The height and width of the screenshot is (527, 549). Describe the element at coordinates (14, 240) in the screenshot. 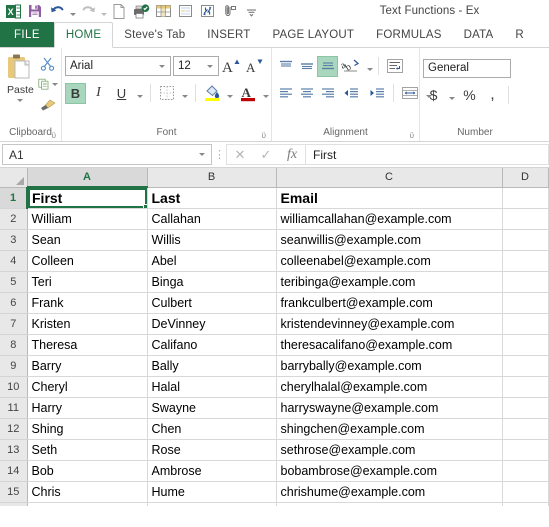

I see `row-header-3: 3` at that location.